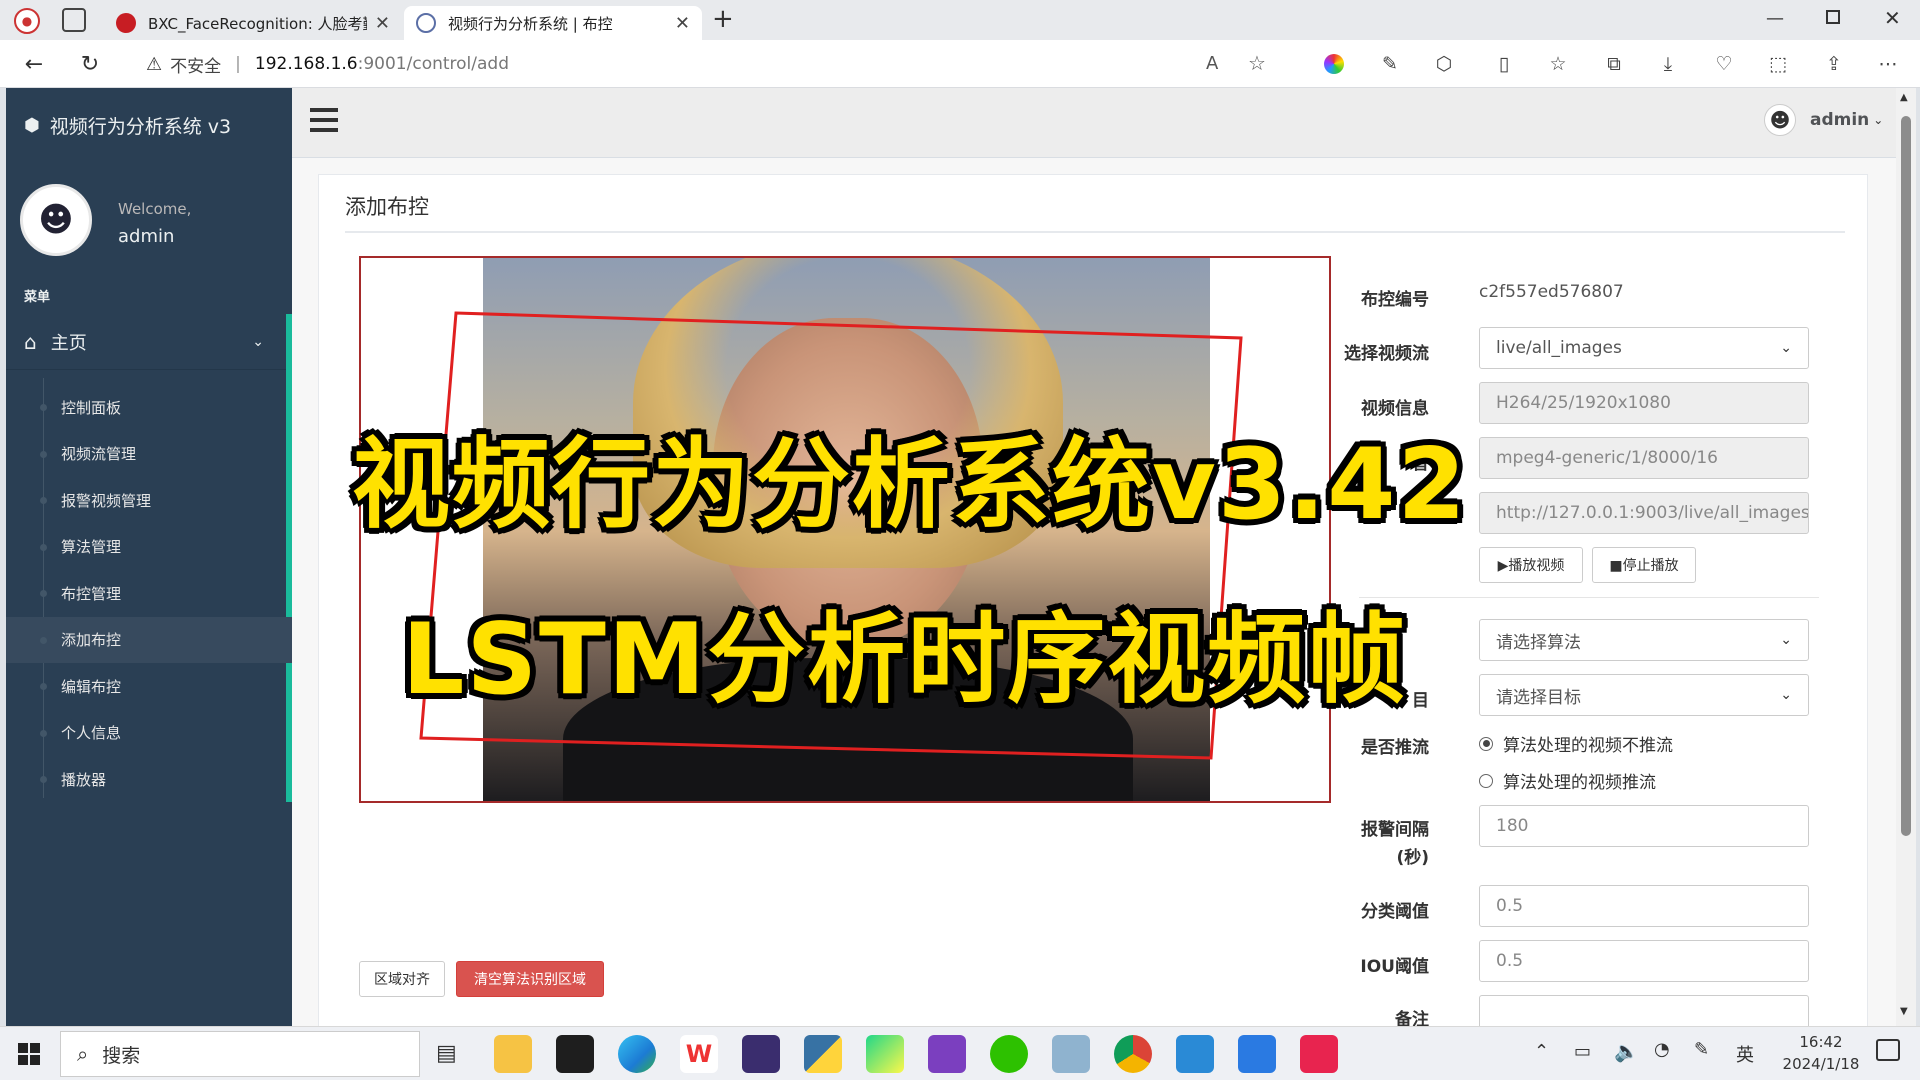 This screenshot has width=1920, height=1080. Describe the element at coordinates (1906, 476) in the screenshot. I see `scroll-thumb` at that location.